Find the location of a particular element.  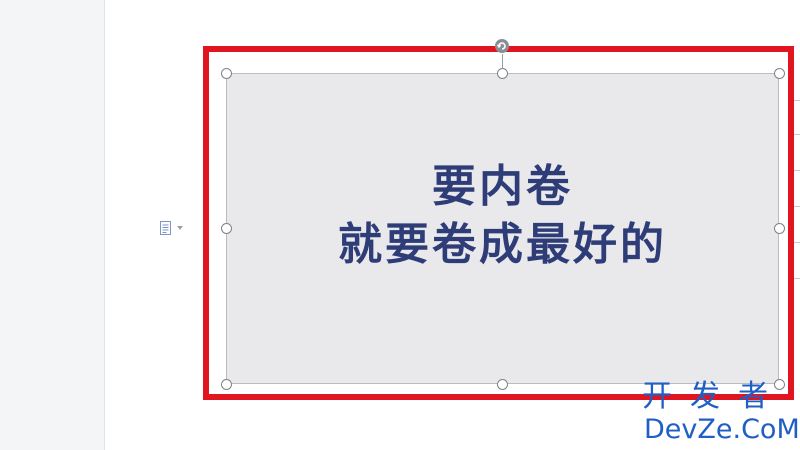

resize-handle-bottom-left is located at coordinates (226, 384).